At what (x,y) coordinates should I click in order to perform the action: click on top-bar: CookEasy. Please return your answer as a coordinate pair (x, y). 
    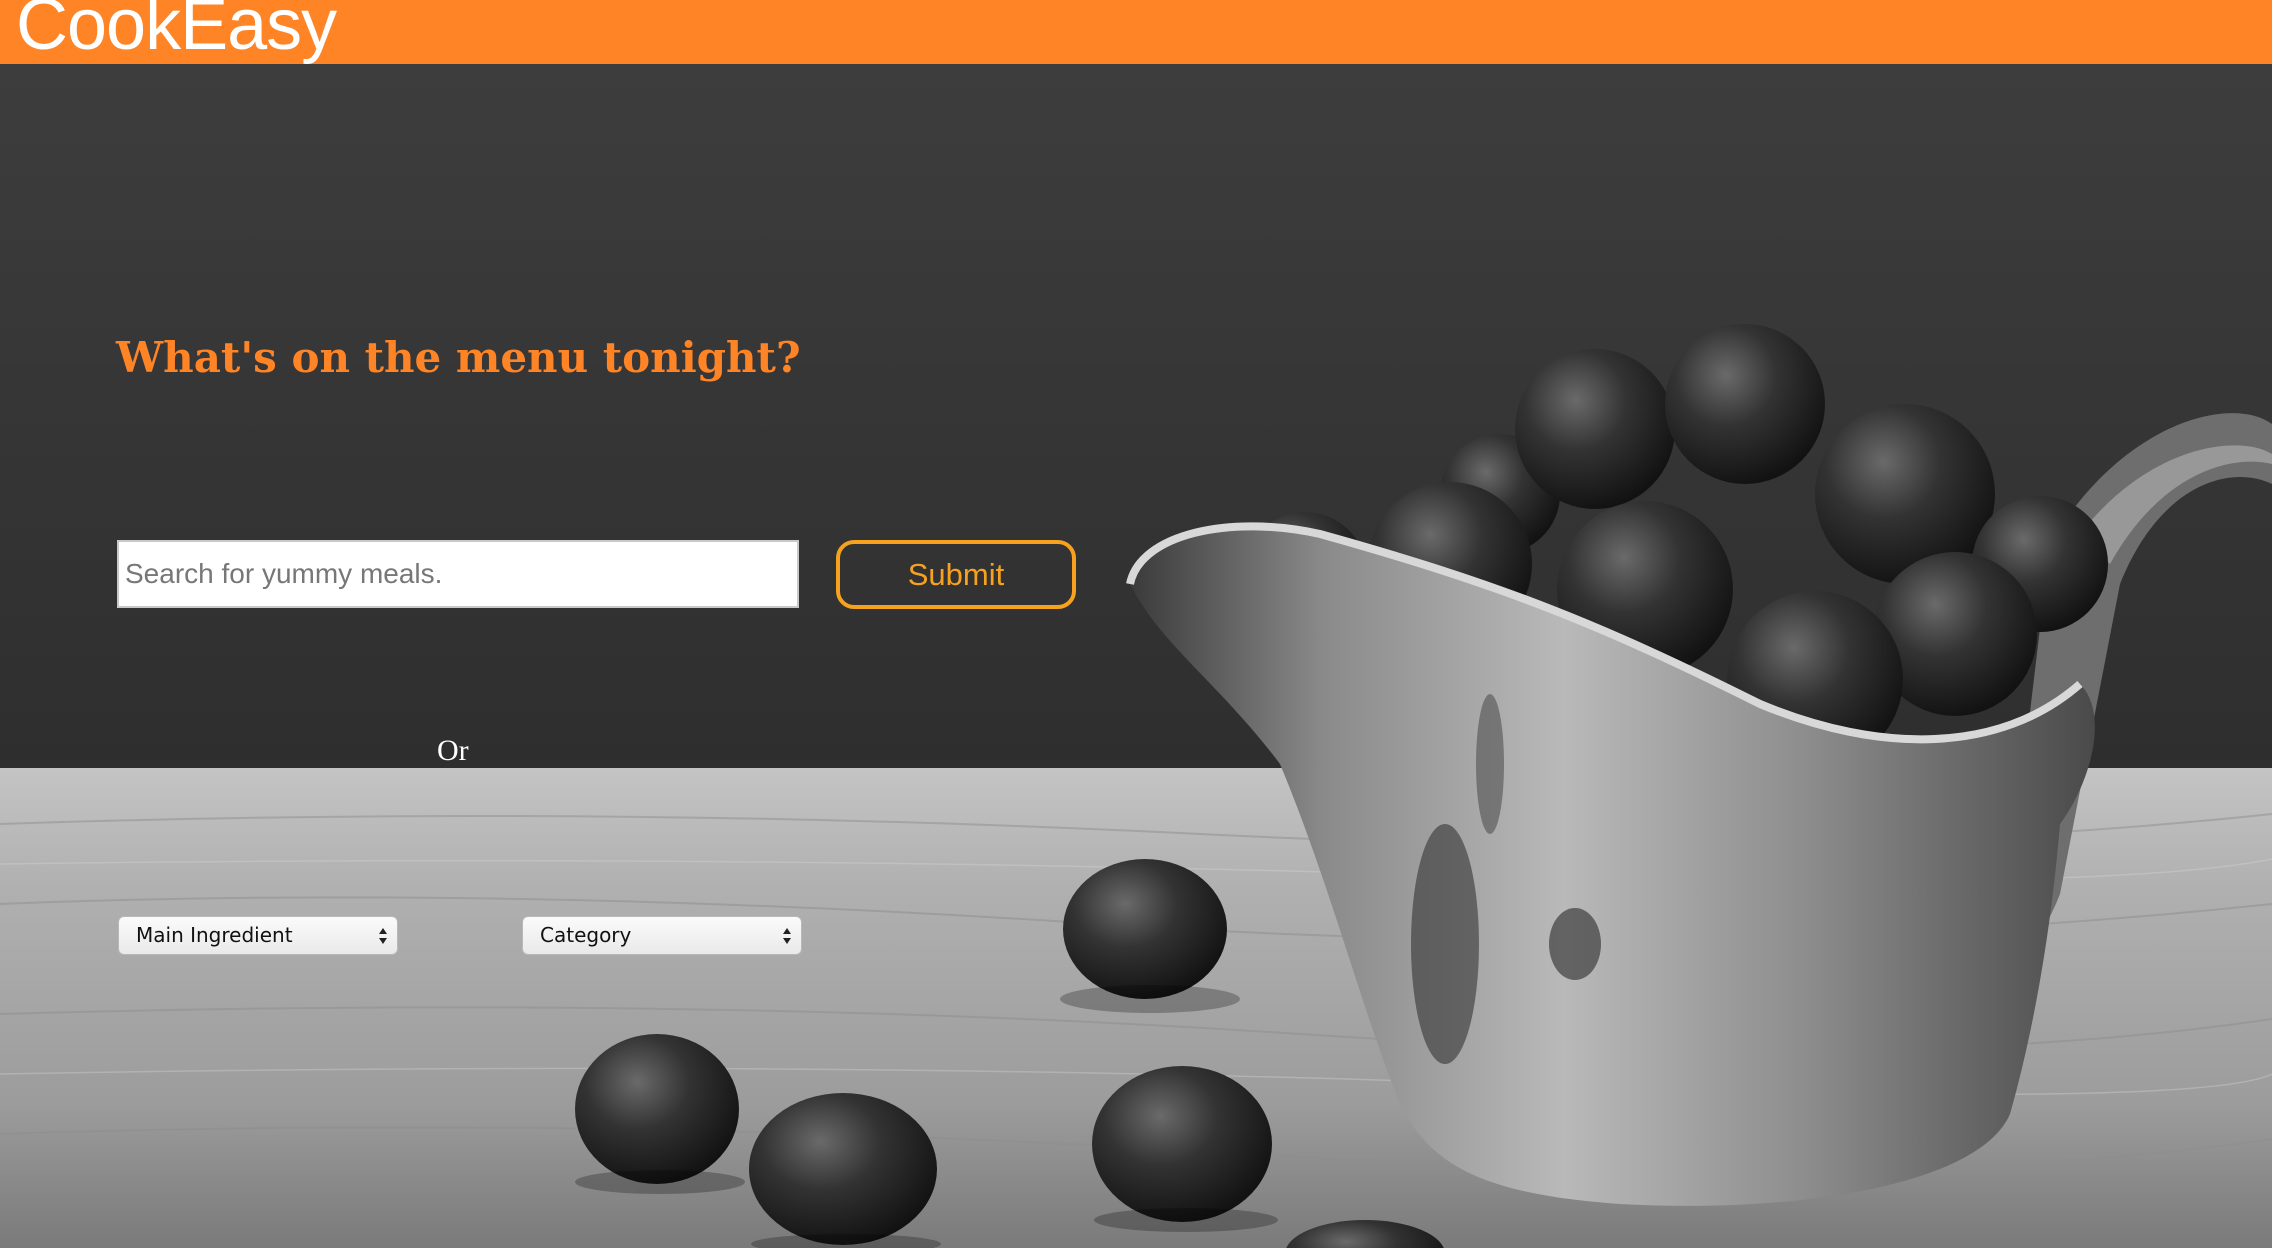
    Looking at the image, I should click on (1136, 32).